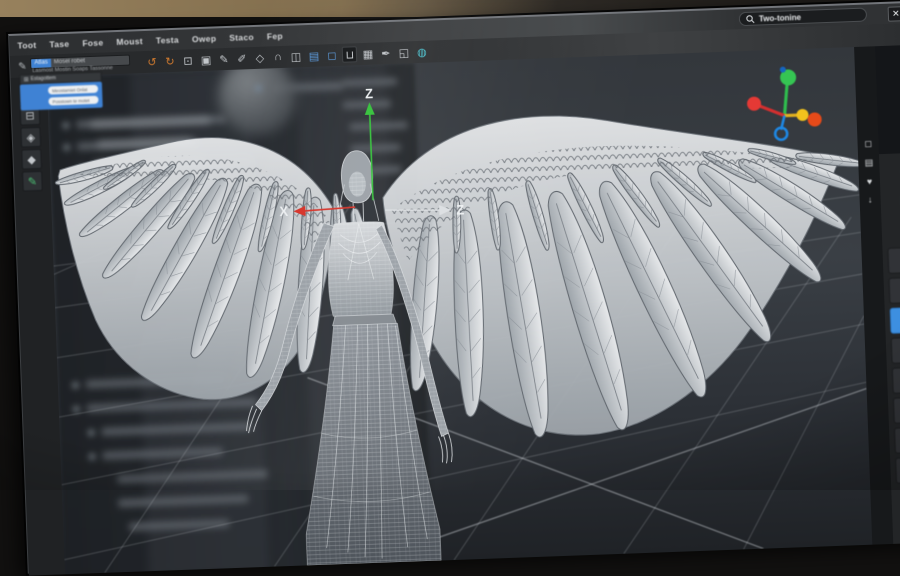 This screenshot has height=576, width=900. Describe the element at coordinates (896, 380) in the screenshot. I see `link-icon: ∞` at that location.